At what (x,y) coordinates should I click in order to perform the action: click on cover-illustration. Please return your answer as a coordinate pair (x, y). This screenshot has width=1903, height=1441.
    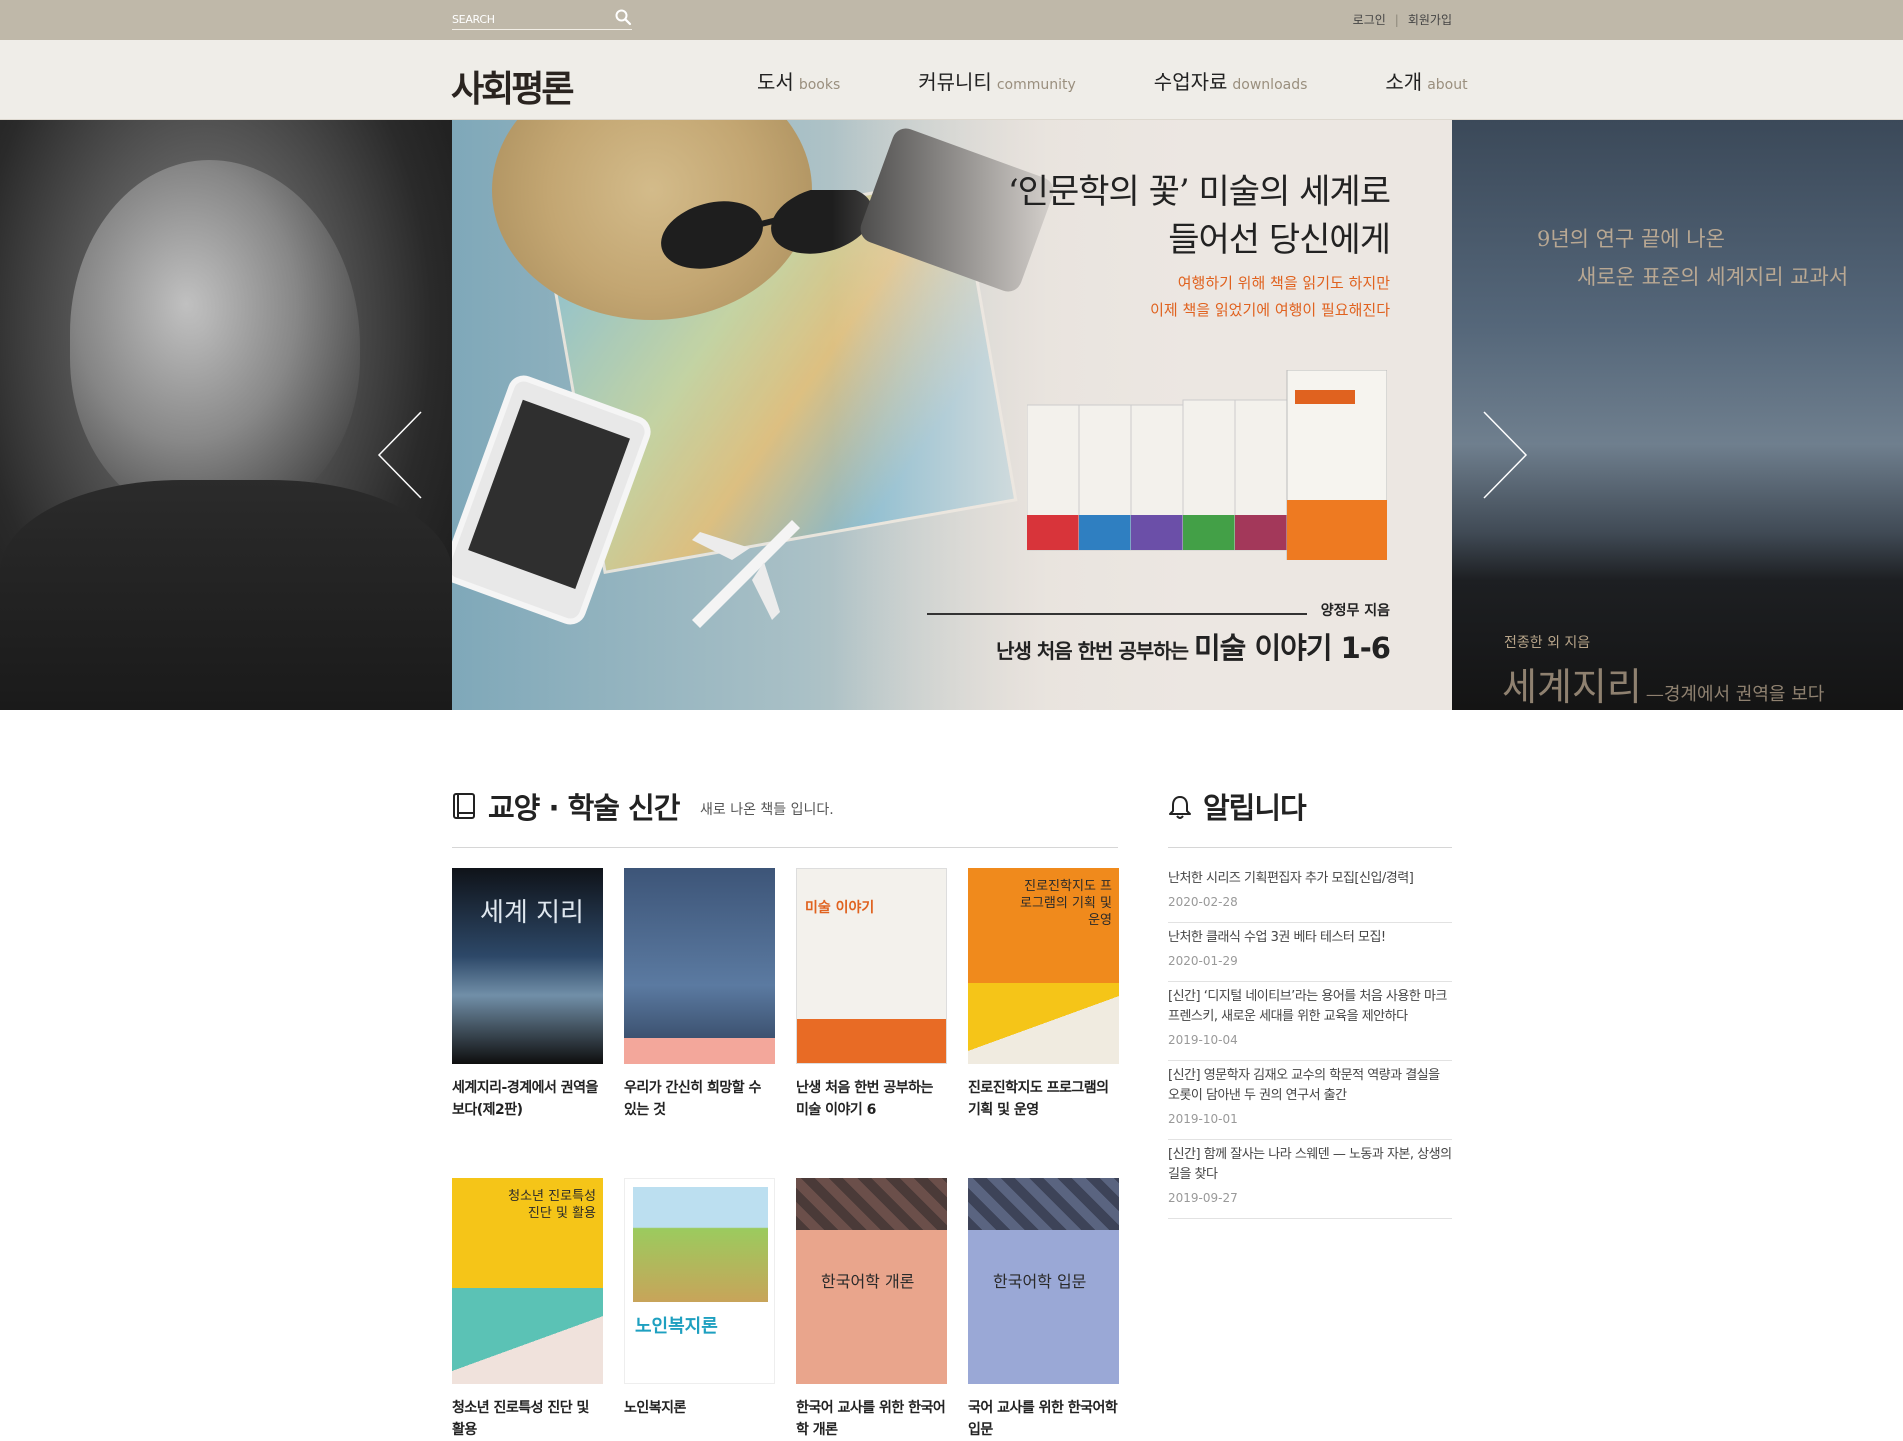
    Looking at the image, I should click on (700, 1244).